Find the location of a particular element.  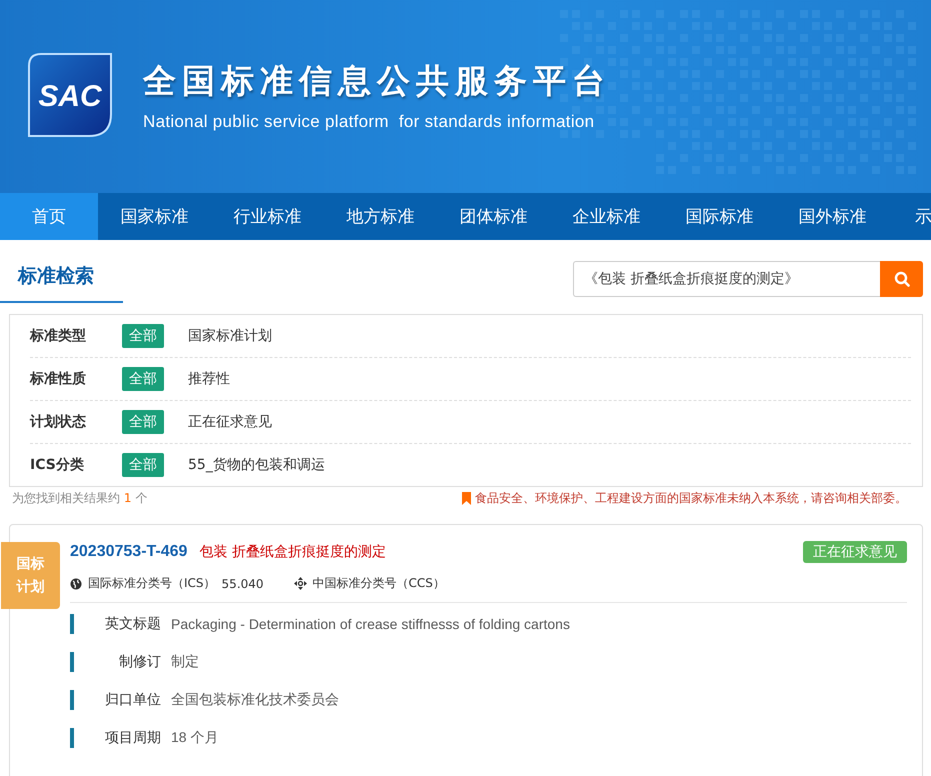

field-value: Packaging - Determination of crease stiffnesss of folding cartons is located at coordinates (370, 624).